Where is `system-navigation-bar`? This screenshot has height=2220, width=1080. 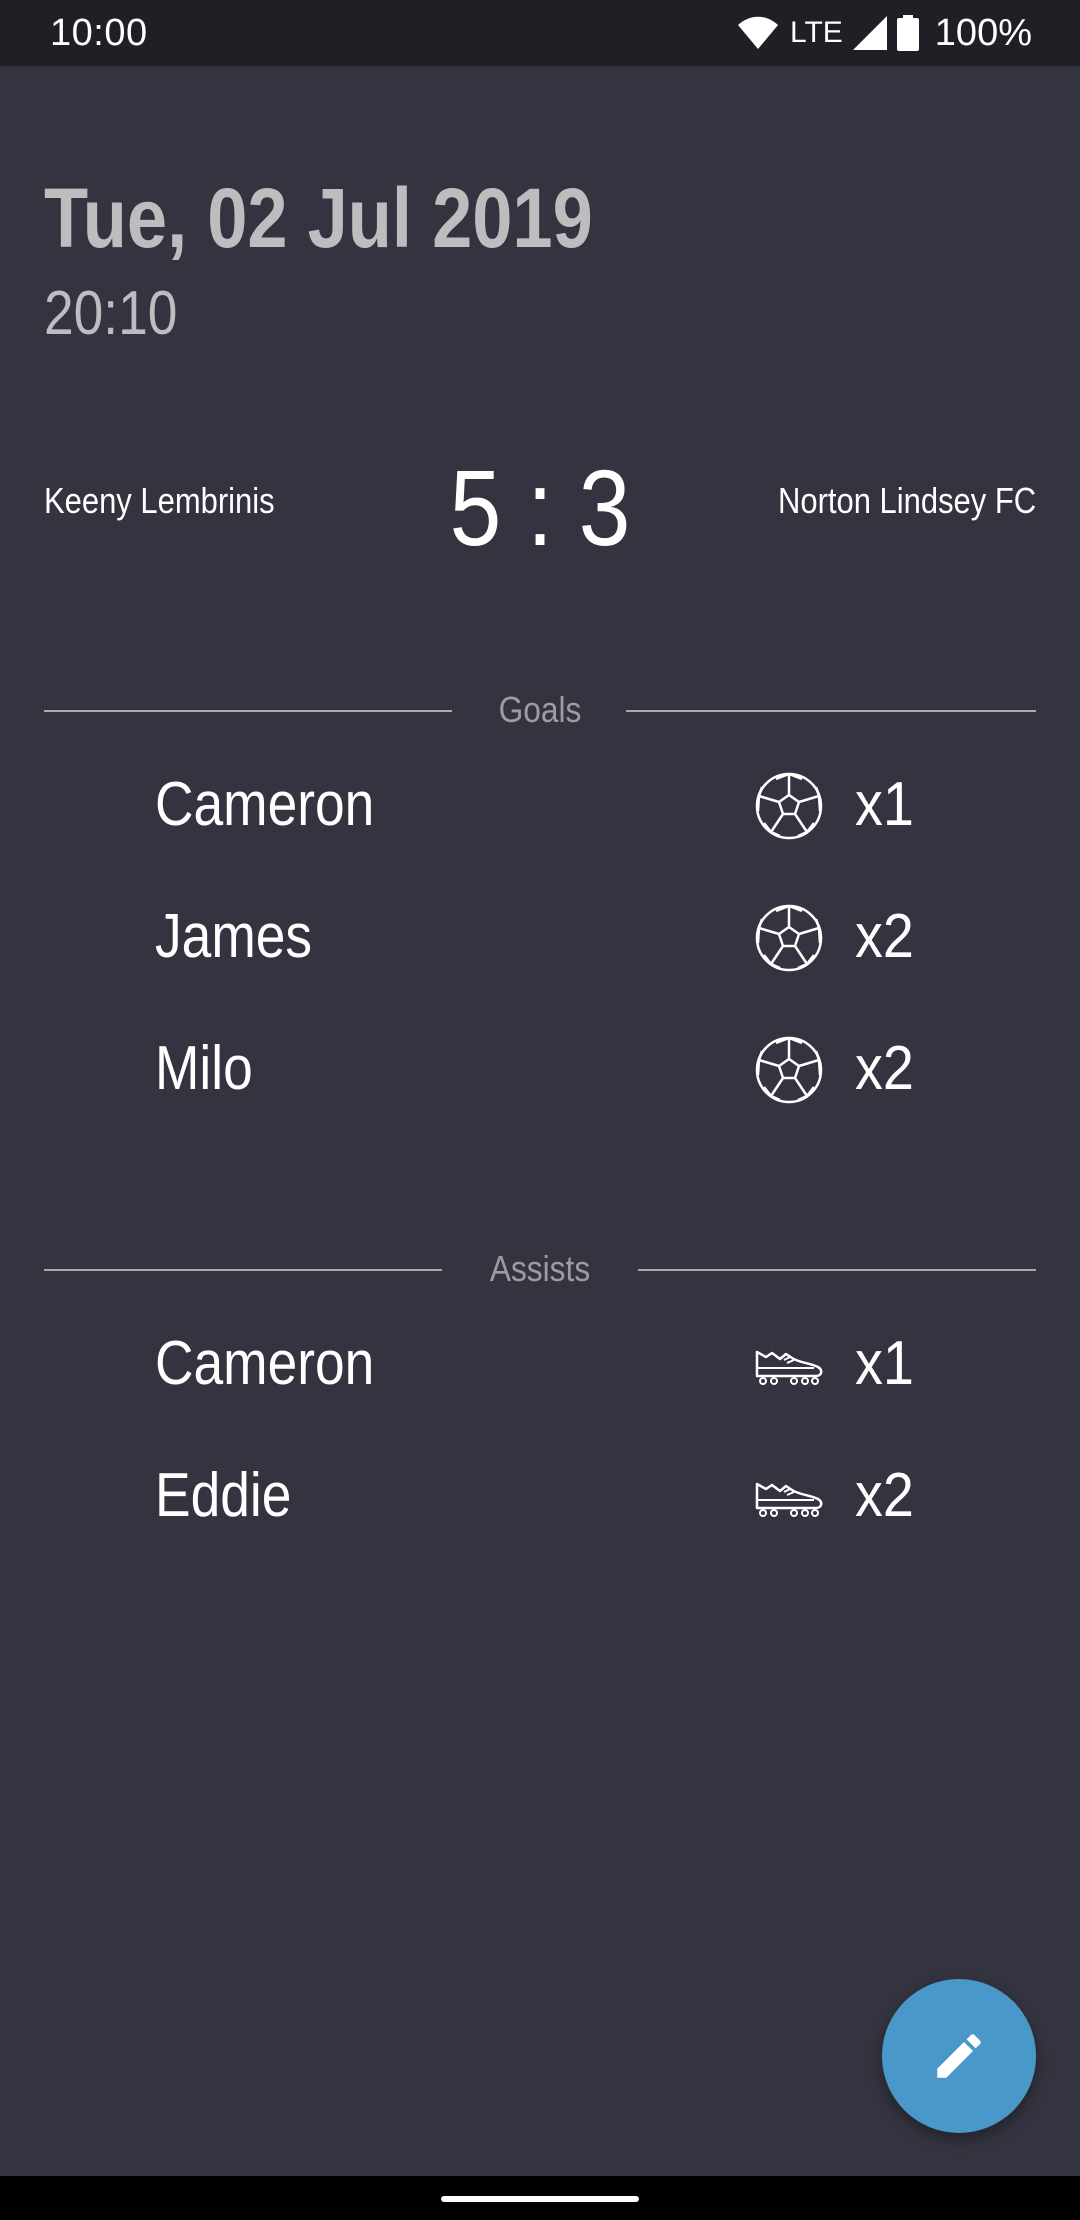
system-navigation-bar is located at coordinates (540, 2198).